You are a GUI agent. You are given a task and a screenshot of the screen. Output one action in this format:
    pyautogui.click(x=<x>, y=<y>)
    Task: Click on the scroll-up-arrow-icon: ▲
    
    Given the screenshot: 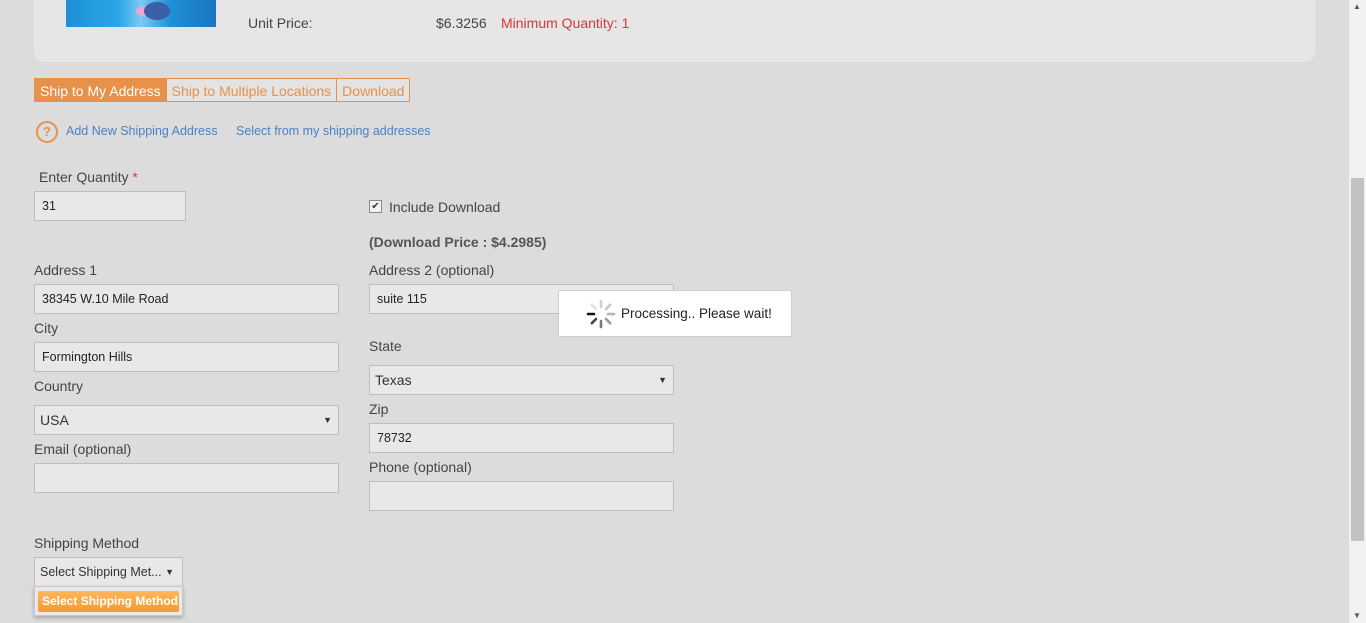 What is the action you would take?
    pyautogui.click(x=1357, y=6)
    